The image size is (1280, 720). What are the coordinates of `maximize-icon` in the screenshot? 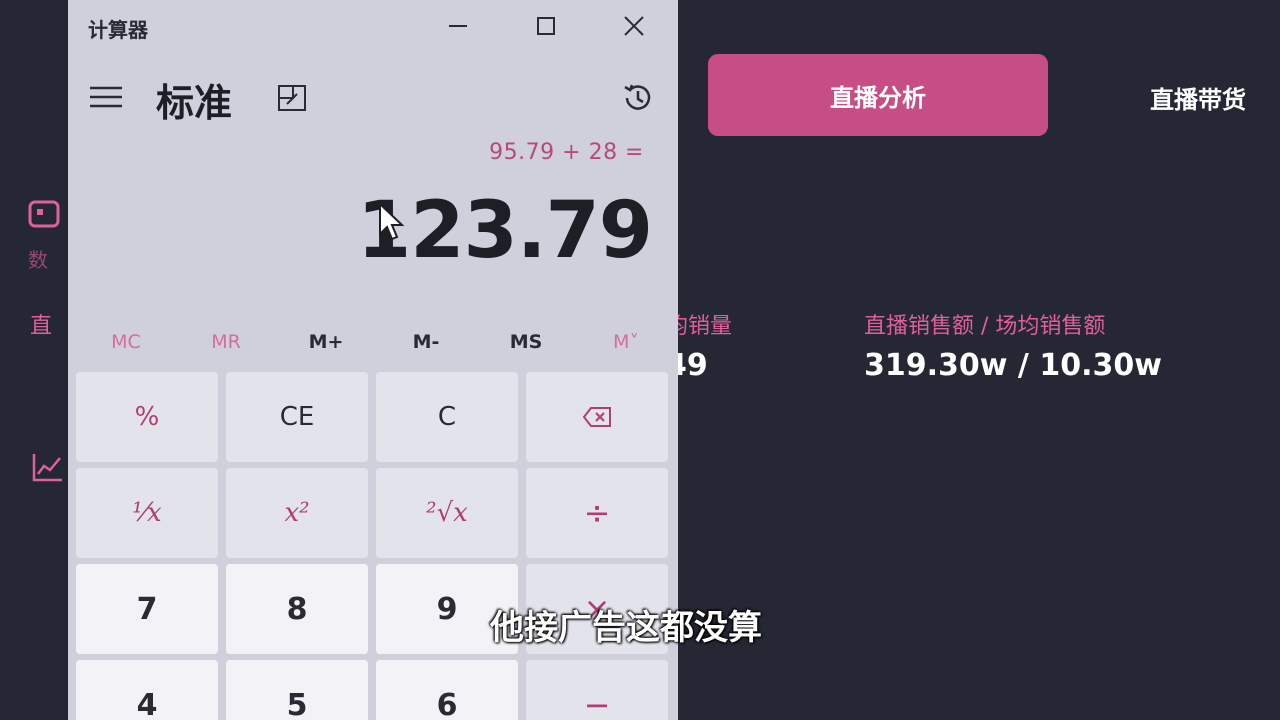 It's located at (546, 26).